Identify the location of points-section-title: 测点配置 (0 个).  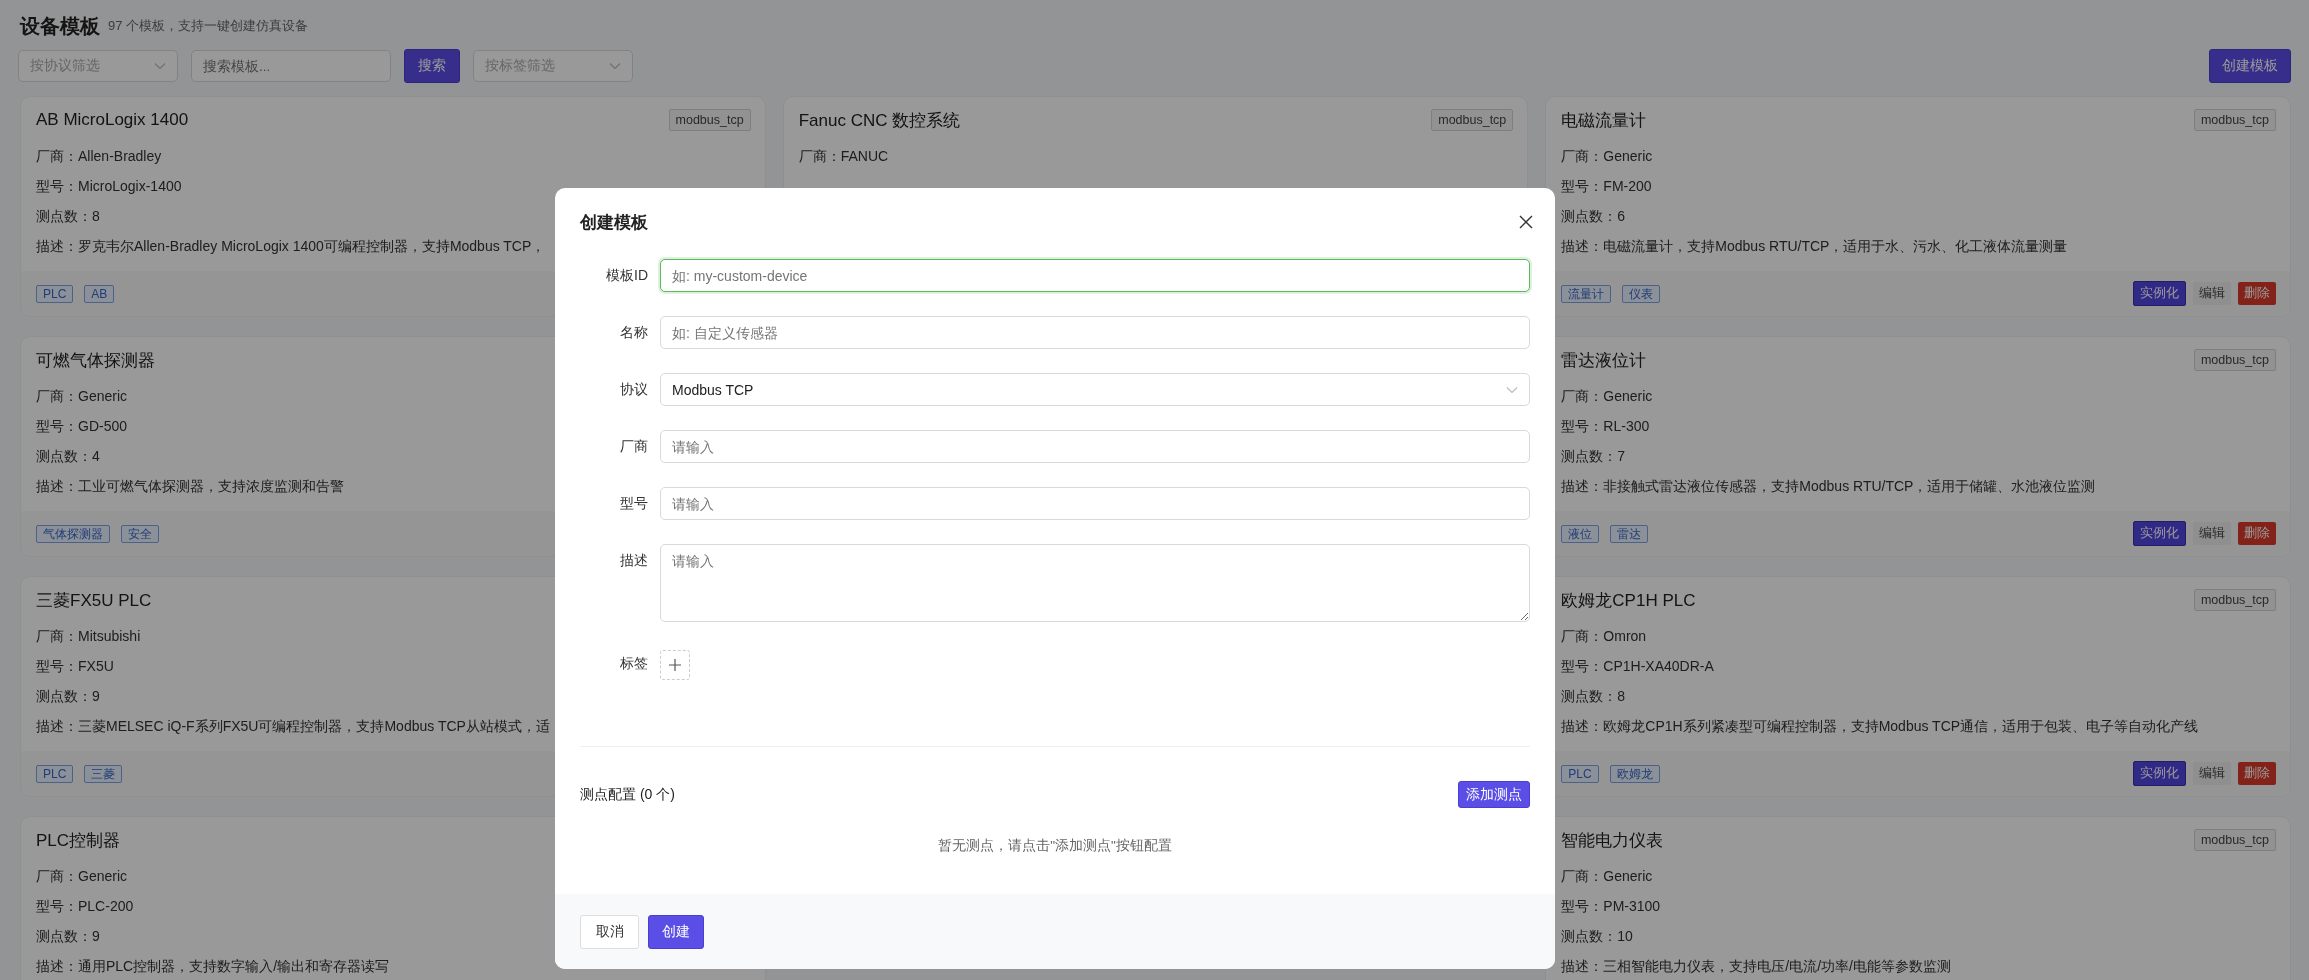
(627, 794).